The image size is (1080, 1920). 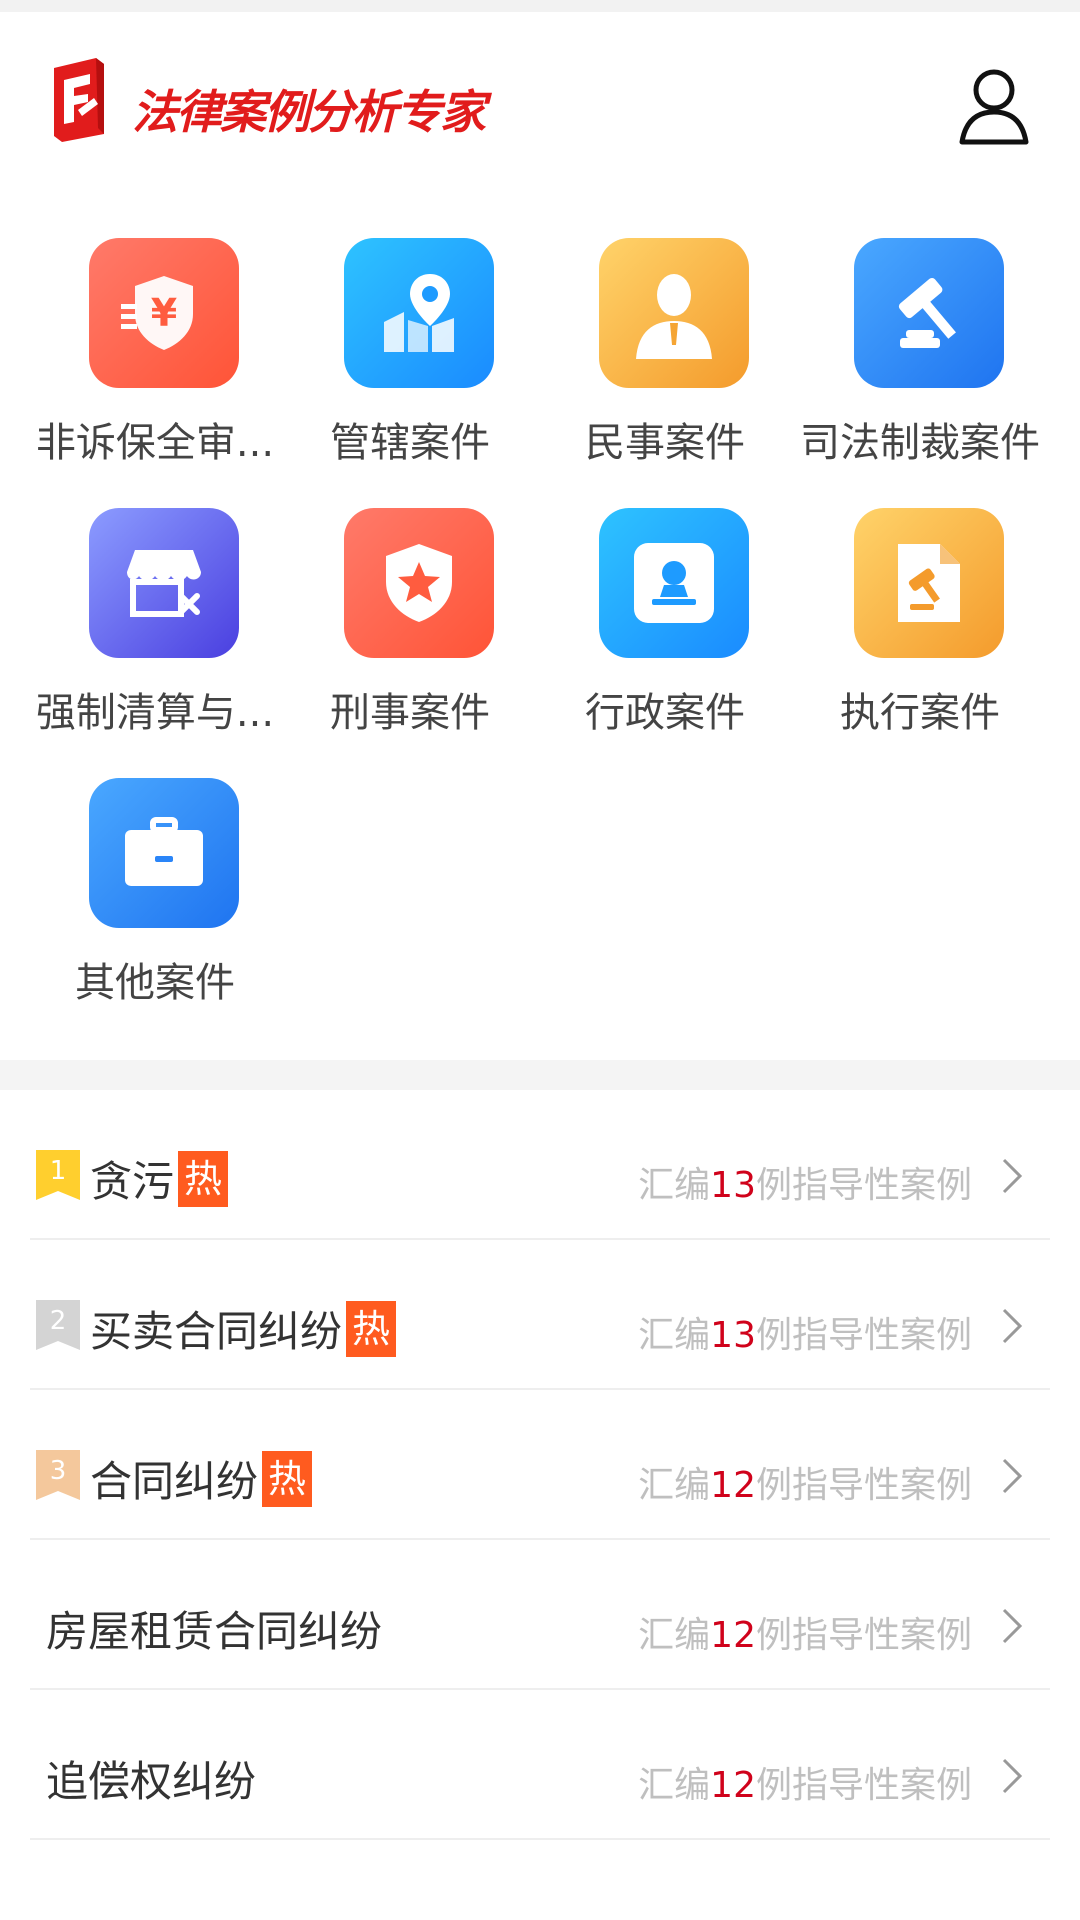 What do you see at coordinates (155, 983) in the screenshot?
I see `category-label: 其他案件` at bounding box center [155, 983].